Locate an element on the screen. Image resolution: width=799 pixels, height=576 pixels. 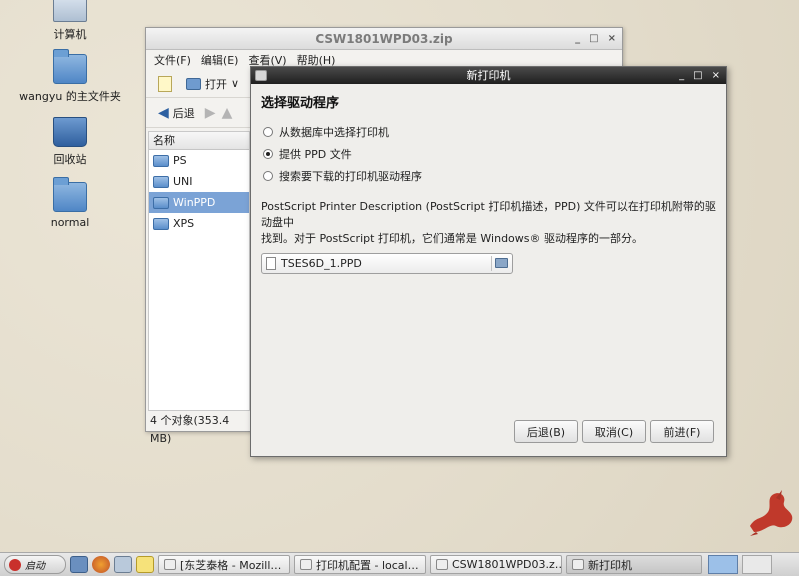
open-button: 打开 ∨ is located at coordinates (212, 84).